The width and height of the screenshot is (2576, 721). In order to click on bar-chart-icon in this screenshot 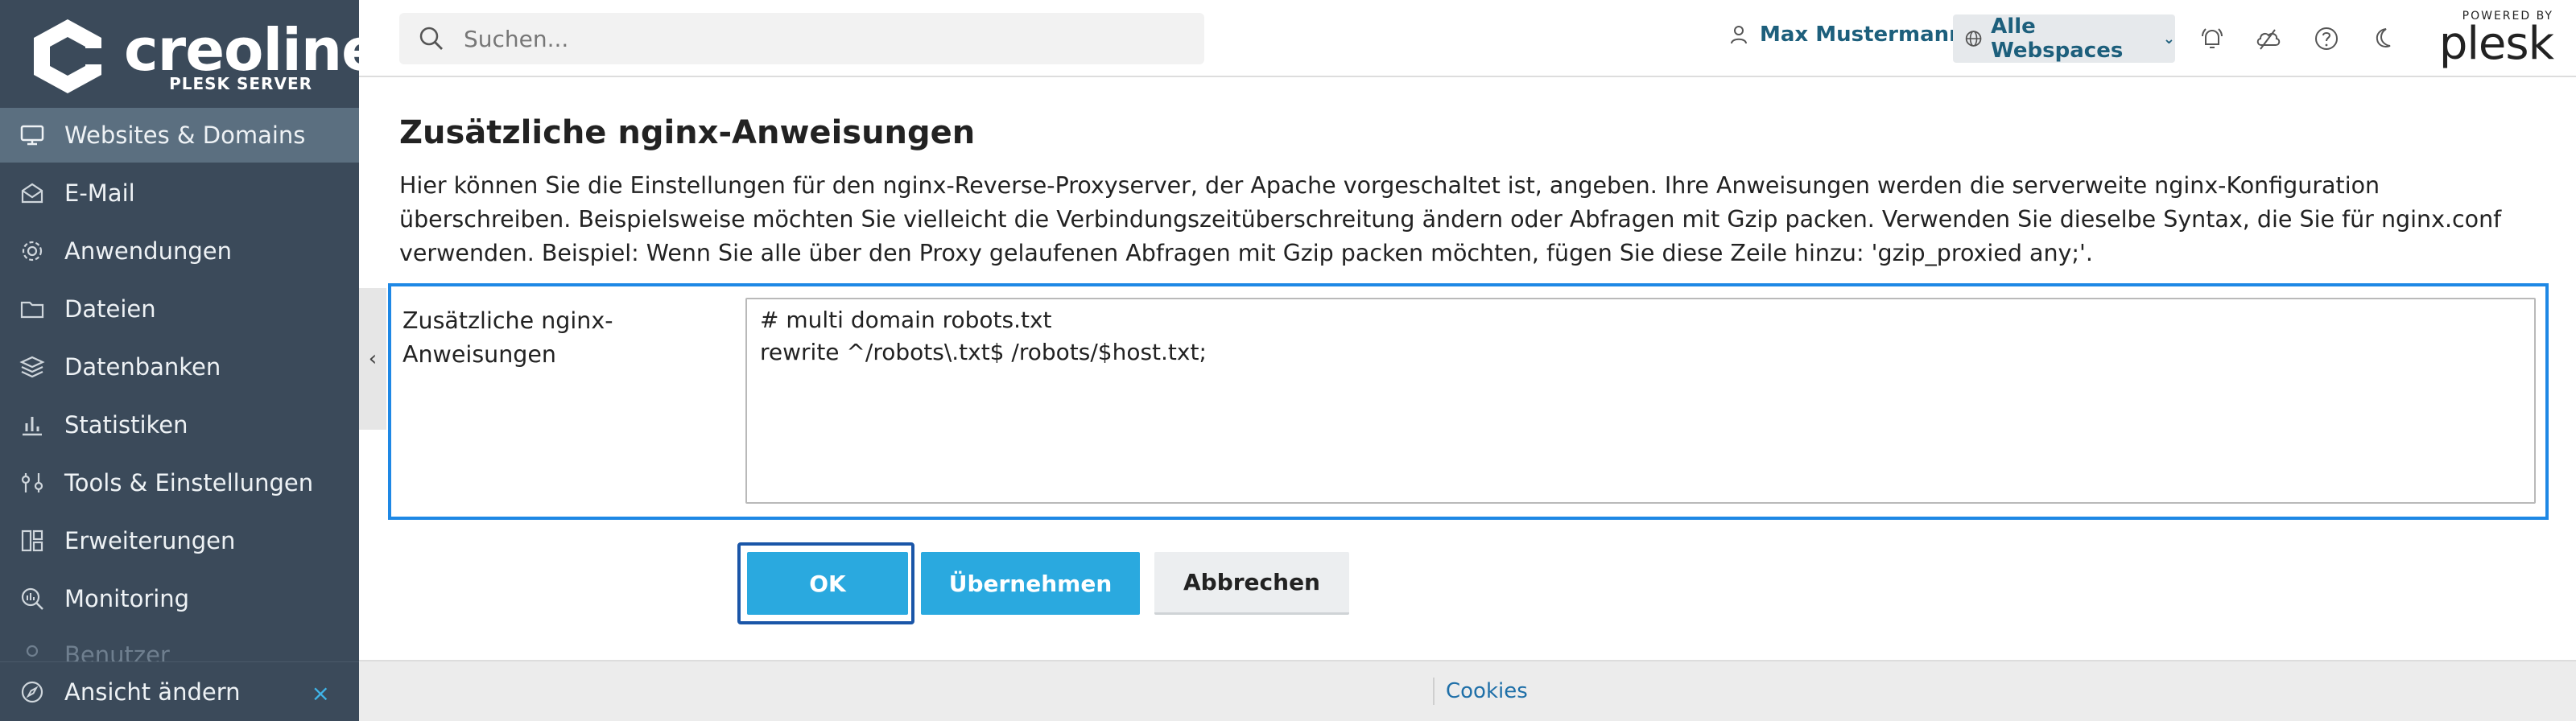, I will do `click(32, 425)`.